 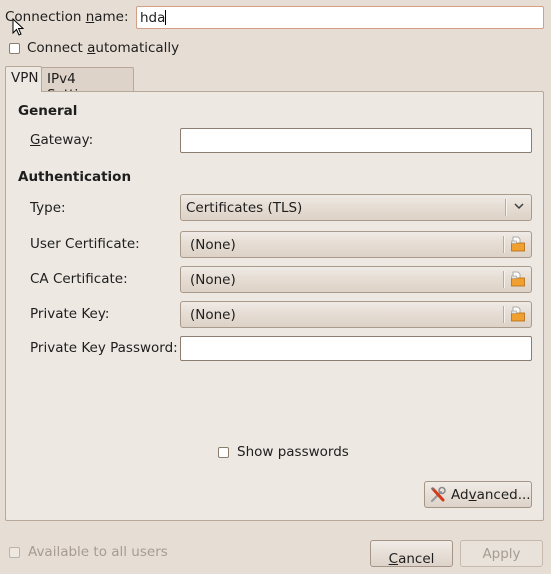 I want to click on private-key-password-input, so click(x=356, y=348).